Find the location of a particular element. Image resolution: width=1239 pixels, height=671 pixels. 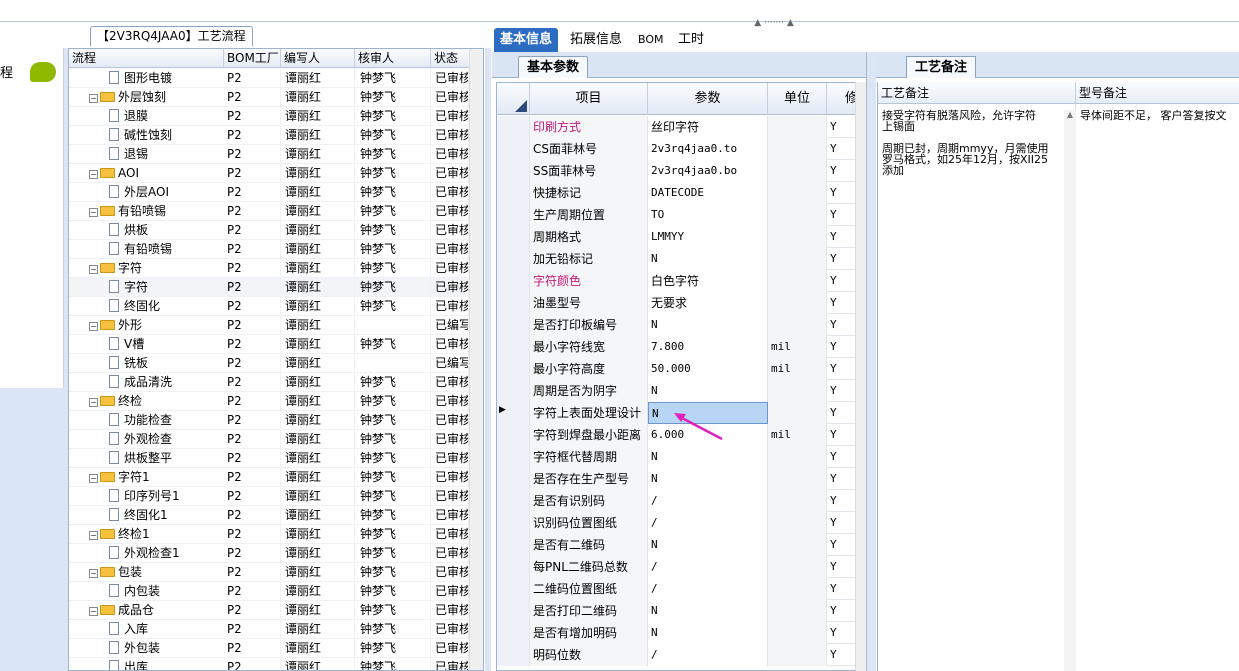

grid-row: 油墨型号 无要求 Y is located at coordinates (676, 303).